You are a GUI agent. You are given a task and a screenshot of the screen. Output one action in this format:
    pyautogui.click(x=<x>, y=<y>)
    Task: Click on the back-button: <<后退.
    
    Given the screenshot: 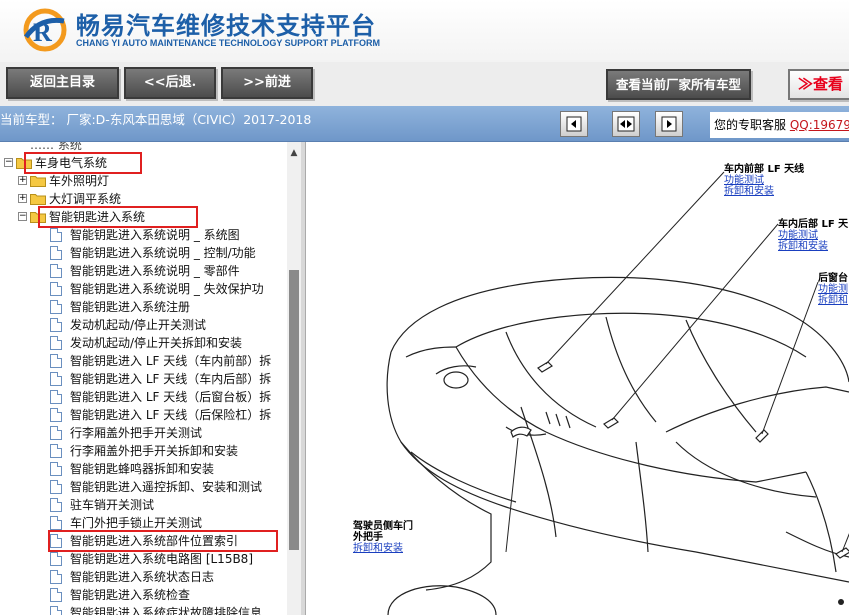 What is the action you would take?
    pyautogui.click(x=170, y=83)
    